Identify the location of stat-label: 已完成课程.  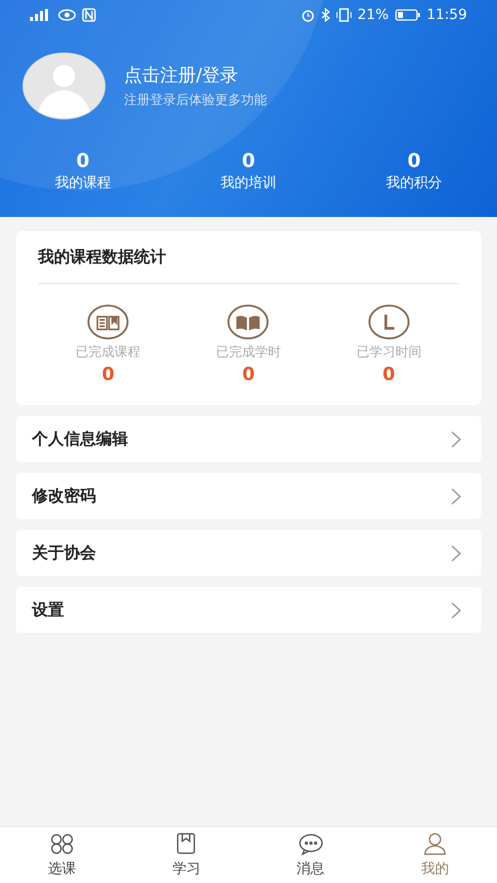
(108, 352).